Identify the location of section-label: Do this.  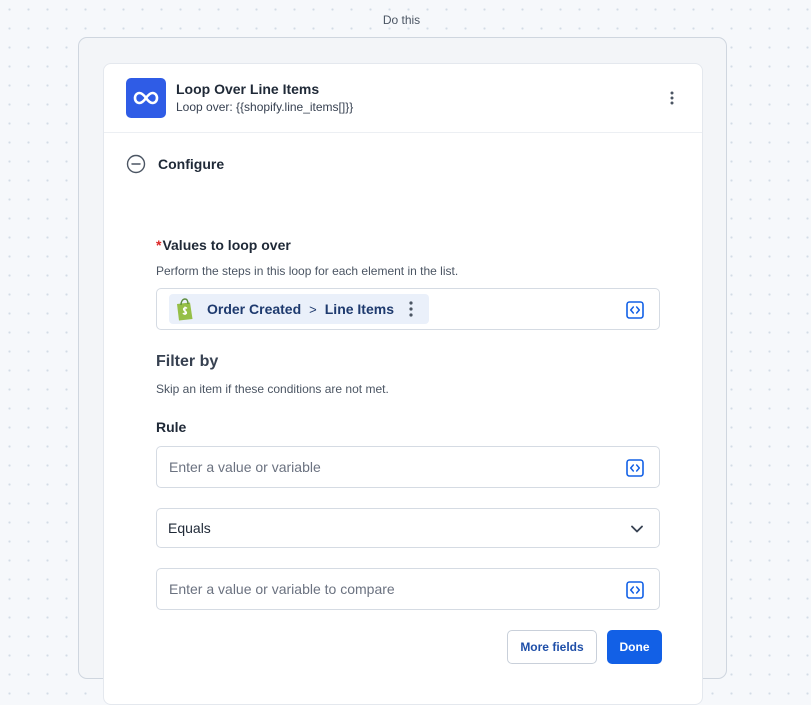
(401, 20).